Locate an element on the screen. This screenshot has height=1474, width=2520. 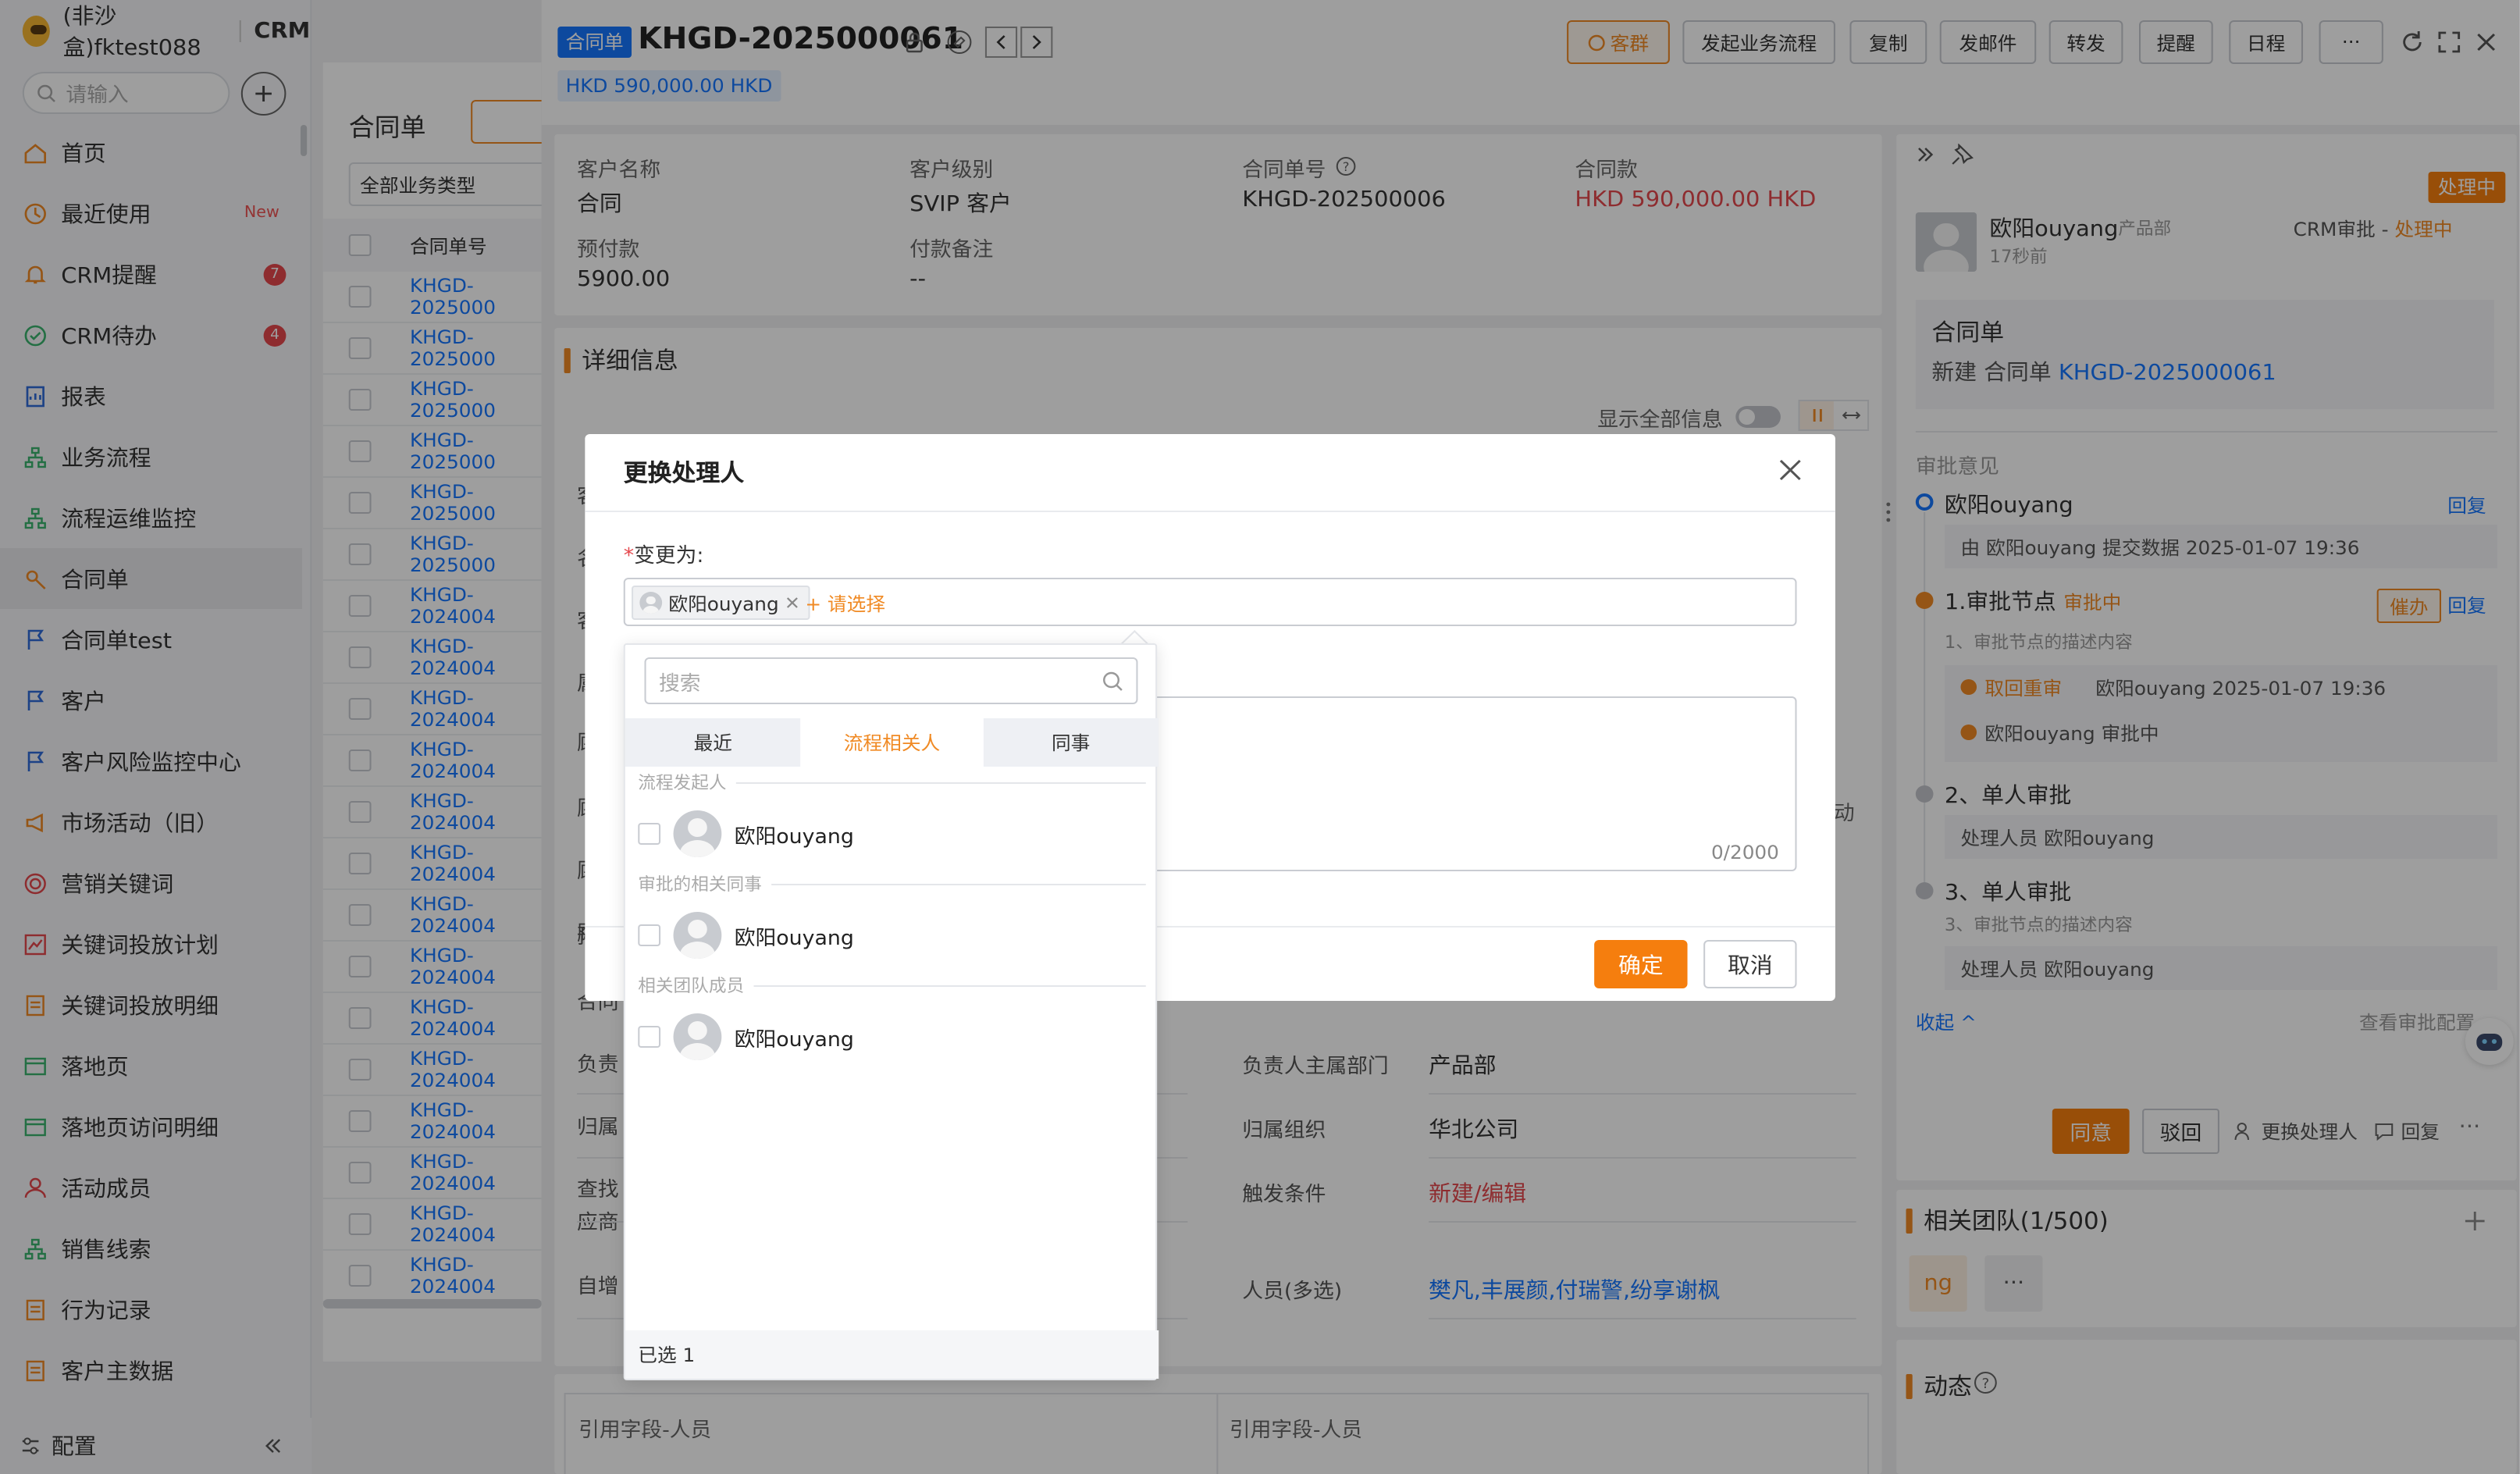
search-icon is located at coordinates (1113, 681).